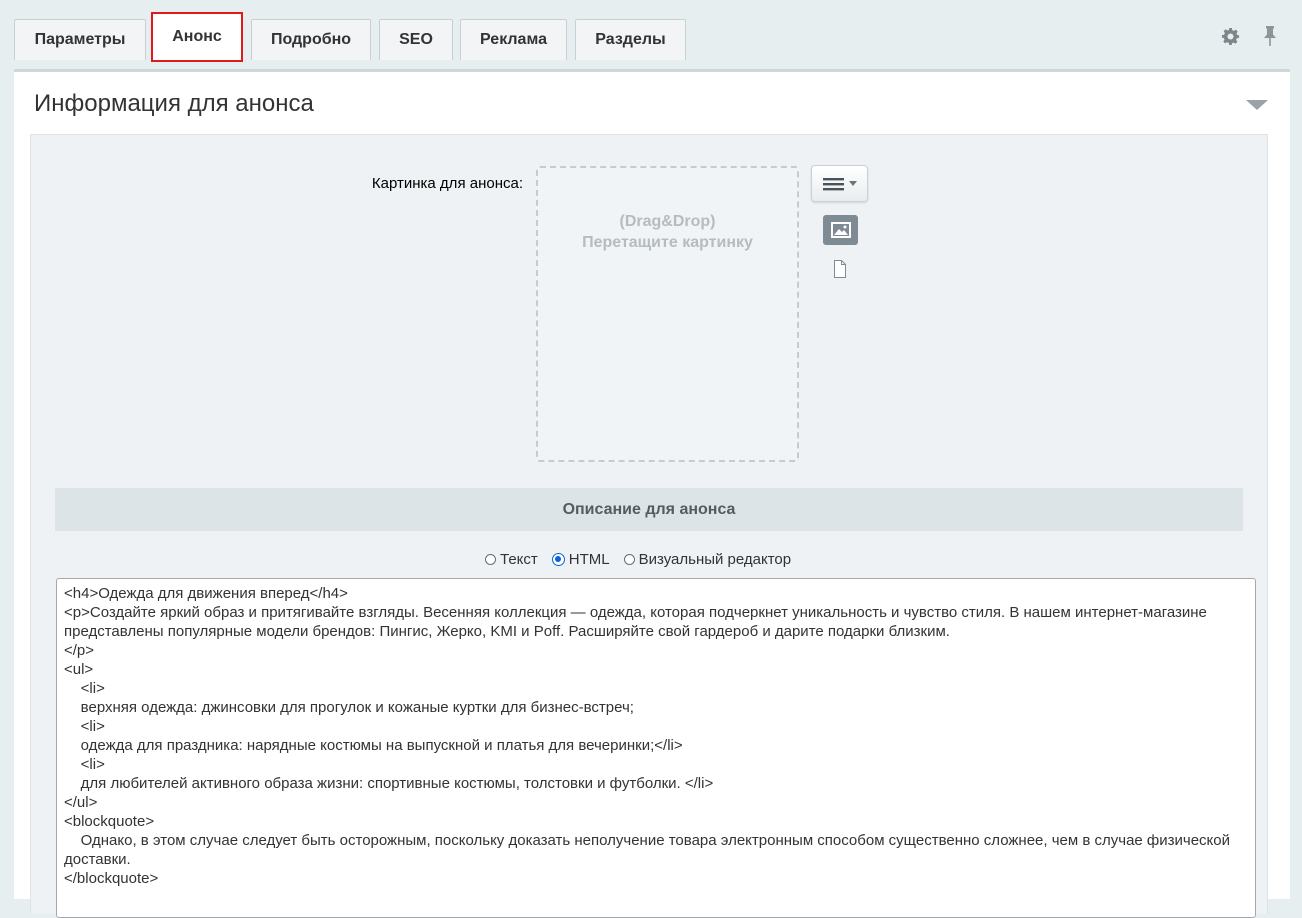 This screenshot has height=918, width=1302. I want to click on mode-visual-radio, so click(629, 559).